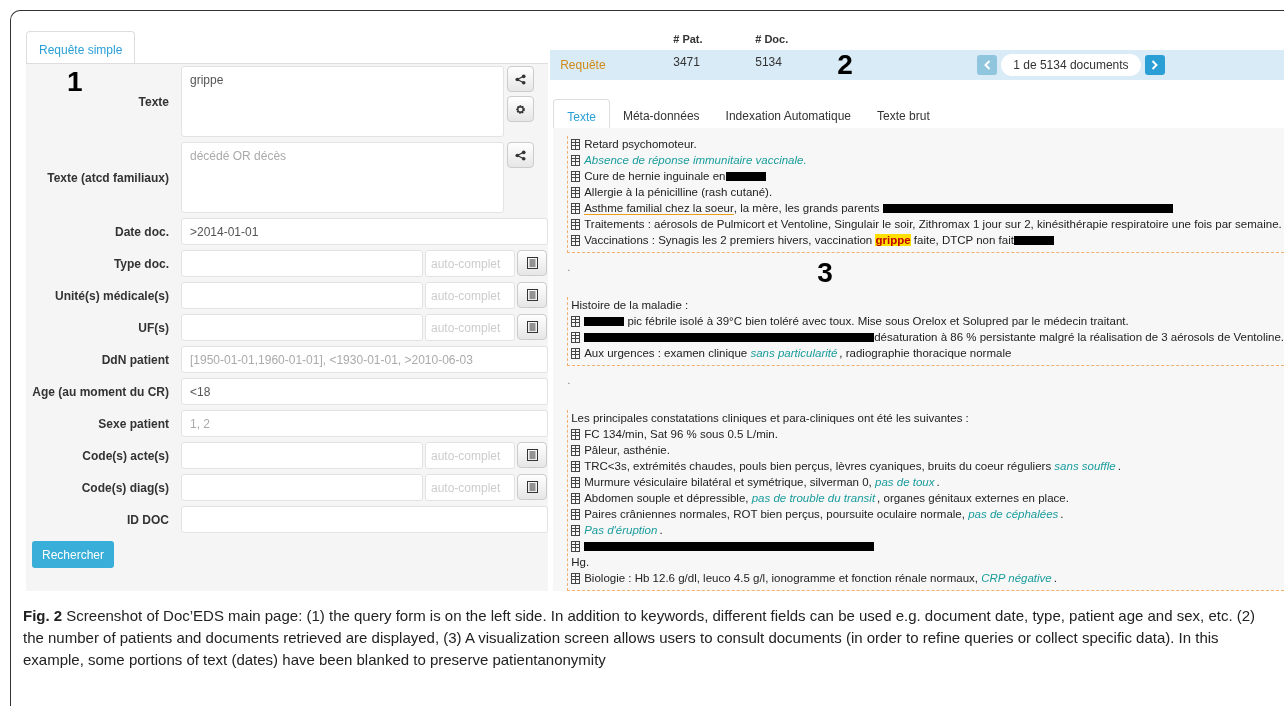 The image size is (1284, 706). I want to click on field-label: Texte (atcd familiaux), so click(108, 178).